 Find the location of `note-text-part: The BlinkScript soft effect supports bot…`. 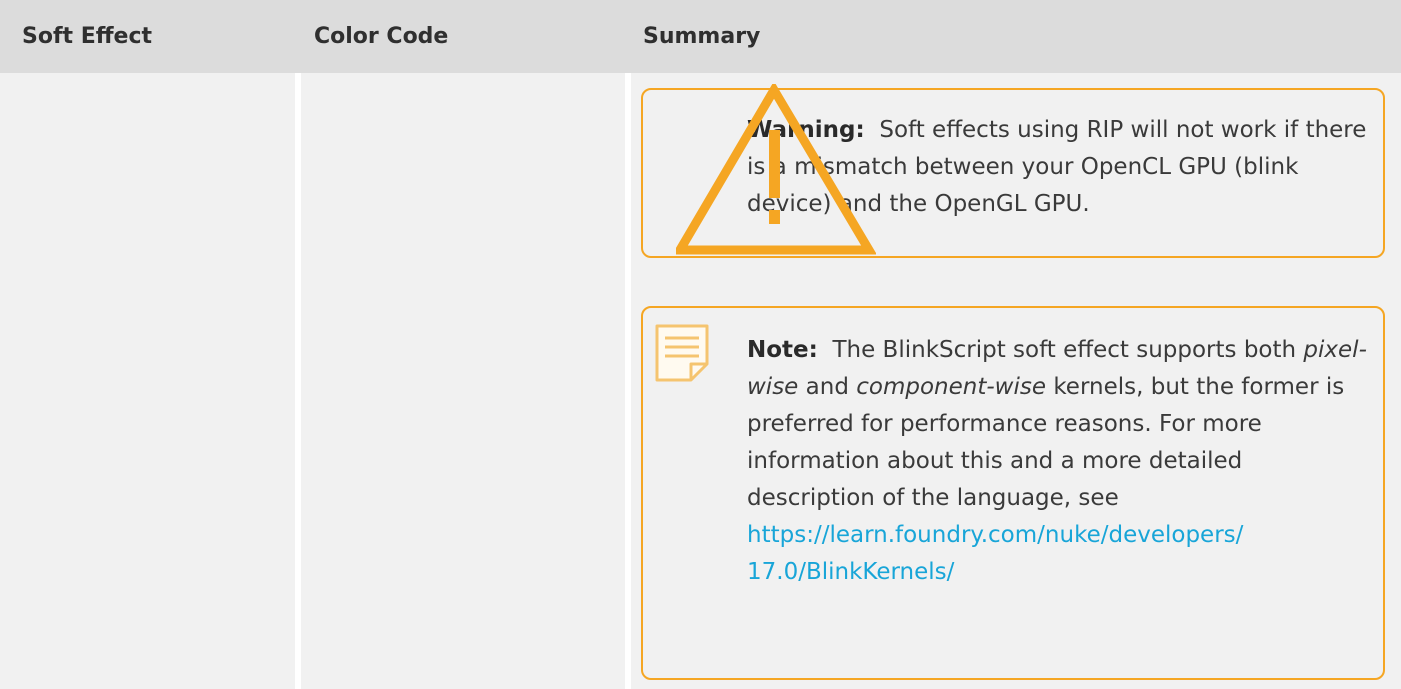

note-text-part: The BlinkScript soft effect supports bot… is located at coordinates (1064, 350).